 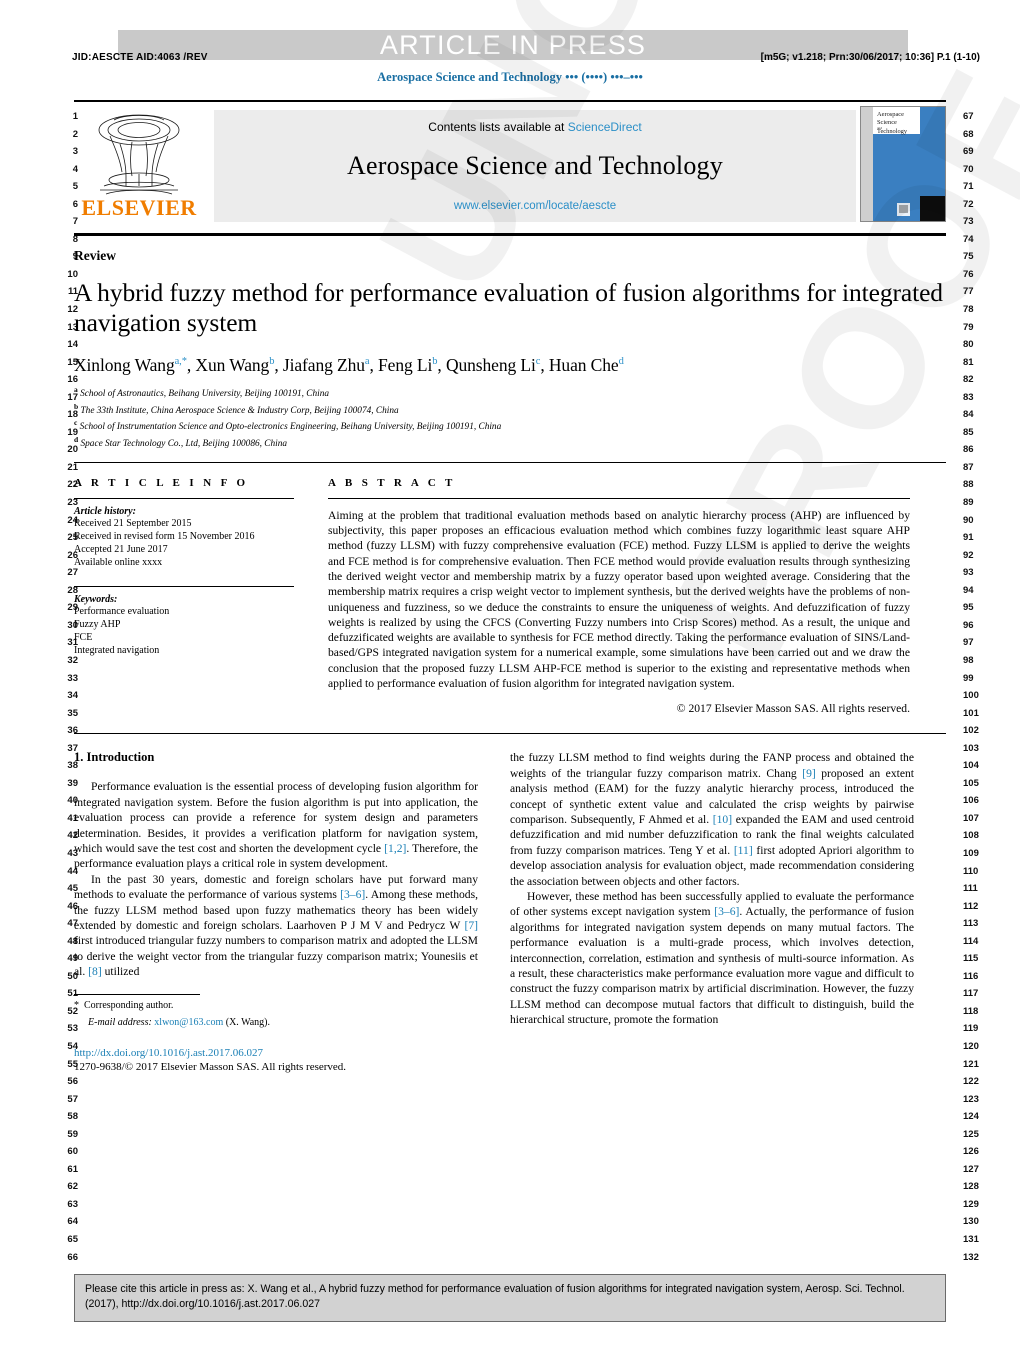 What do you see at coordinates (968, 573) in the screenshot?
I see `line-number: 93` at bounding box center [968, 573].